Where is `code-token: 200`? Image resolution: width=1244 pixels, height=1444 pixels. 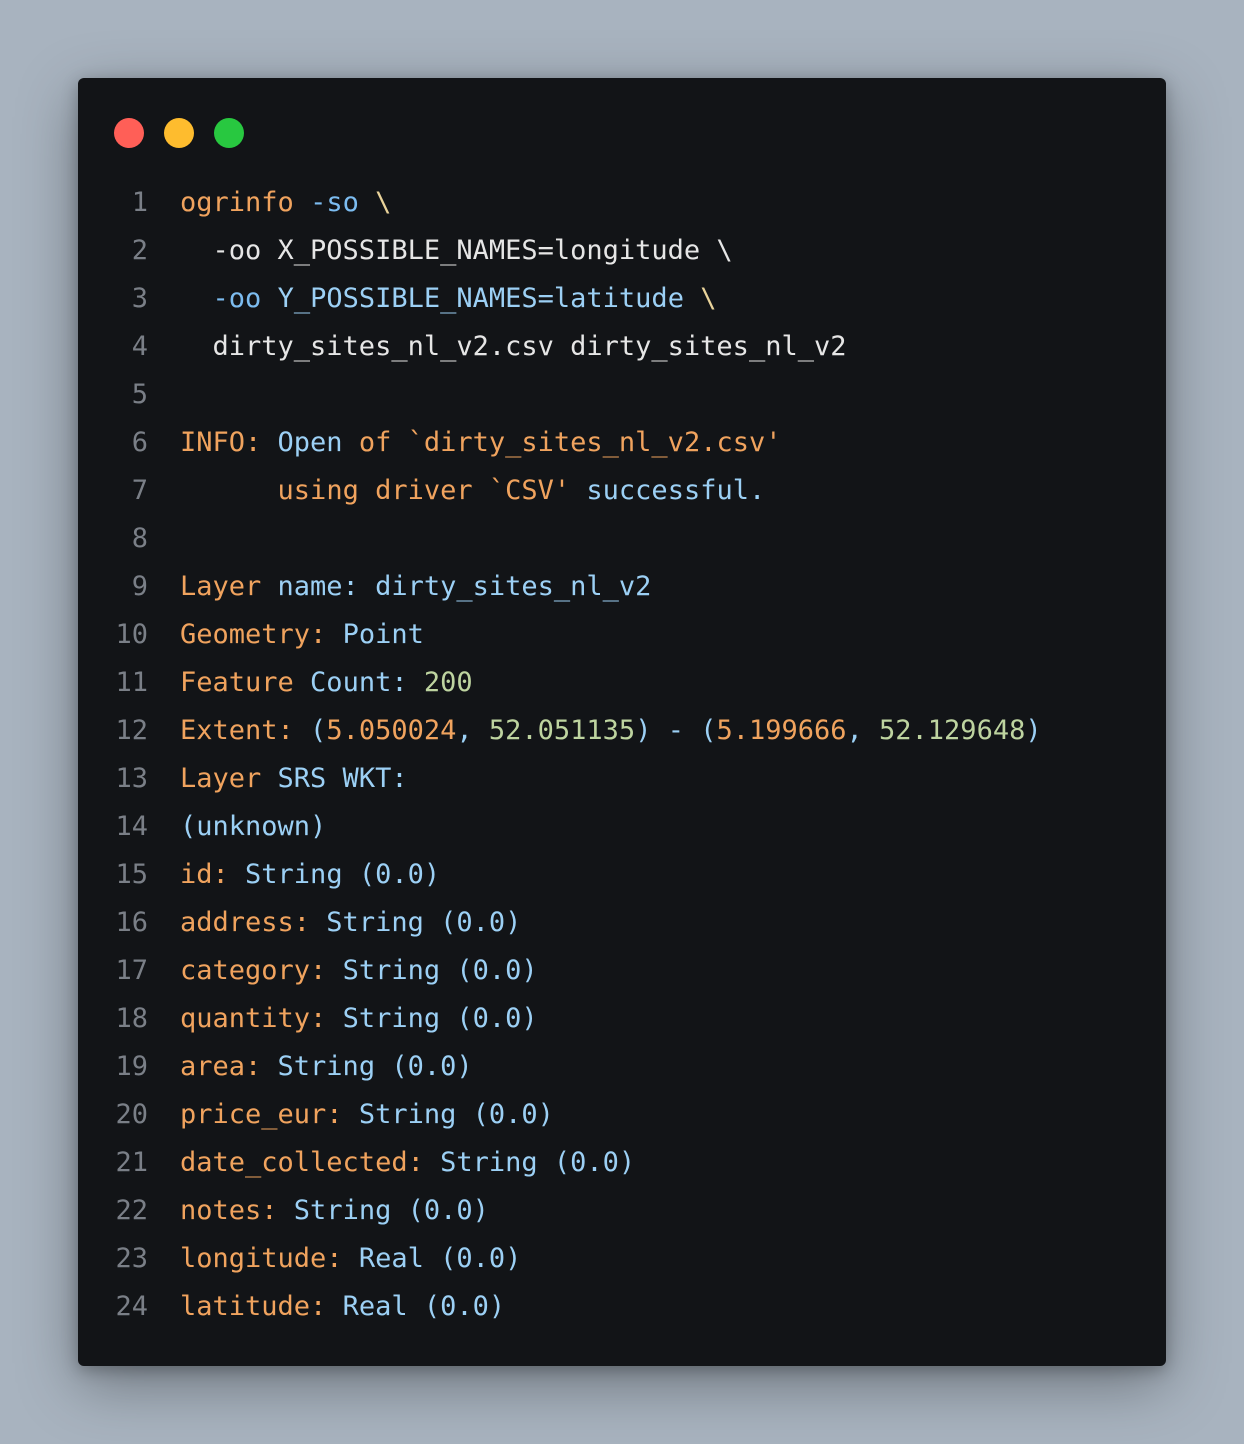
code-token: 200 is located at coordinates (448, 682).